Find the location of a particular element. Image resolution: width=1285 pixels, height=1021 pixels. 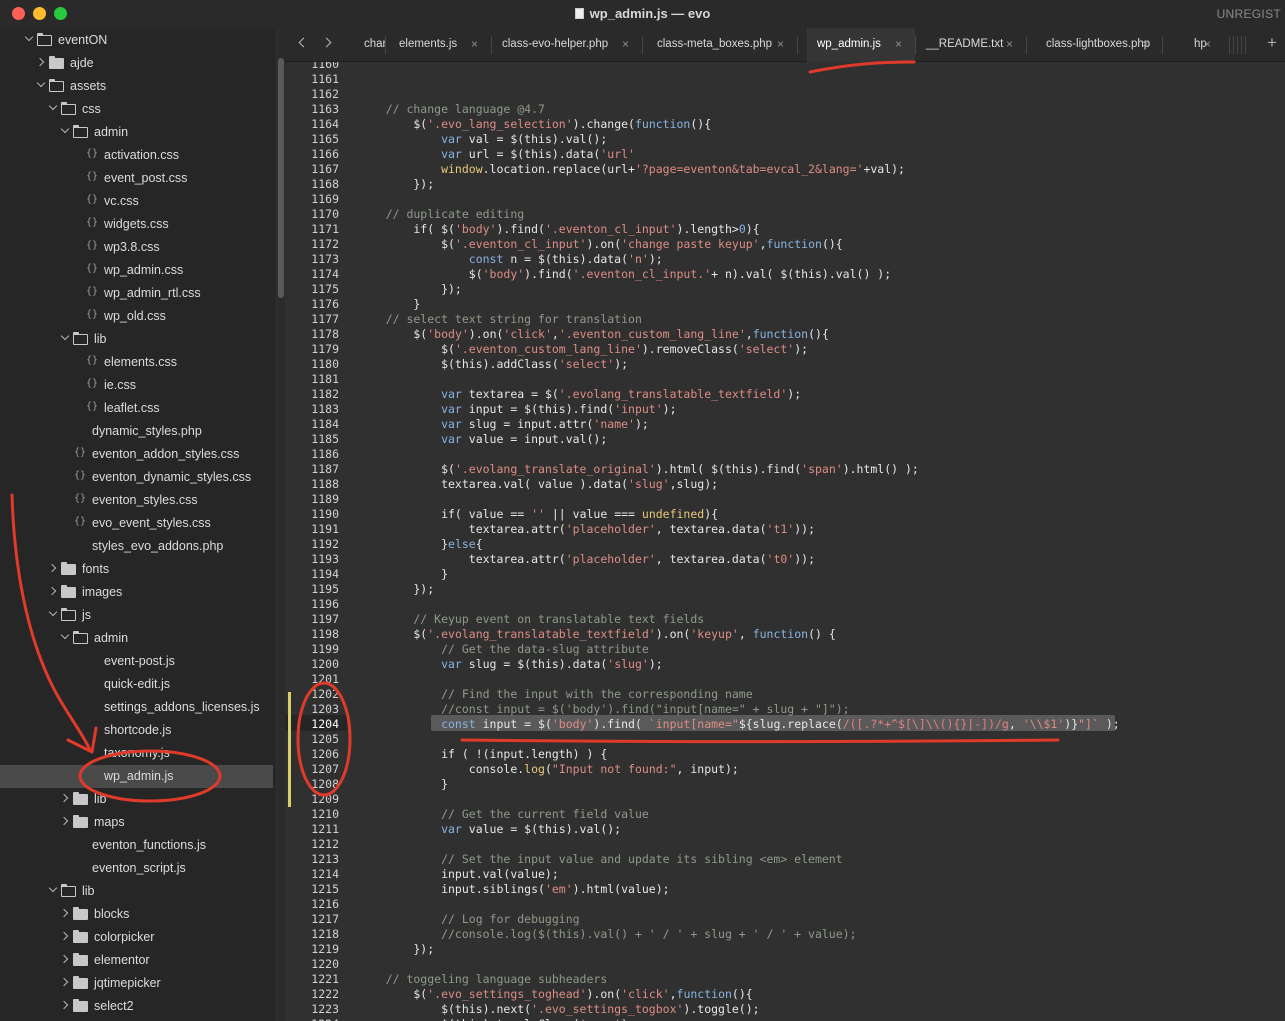

sidebar-item: {} vc.css is located at coordinates (136, 201).